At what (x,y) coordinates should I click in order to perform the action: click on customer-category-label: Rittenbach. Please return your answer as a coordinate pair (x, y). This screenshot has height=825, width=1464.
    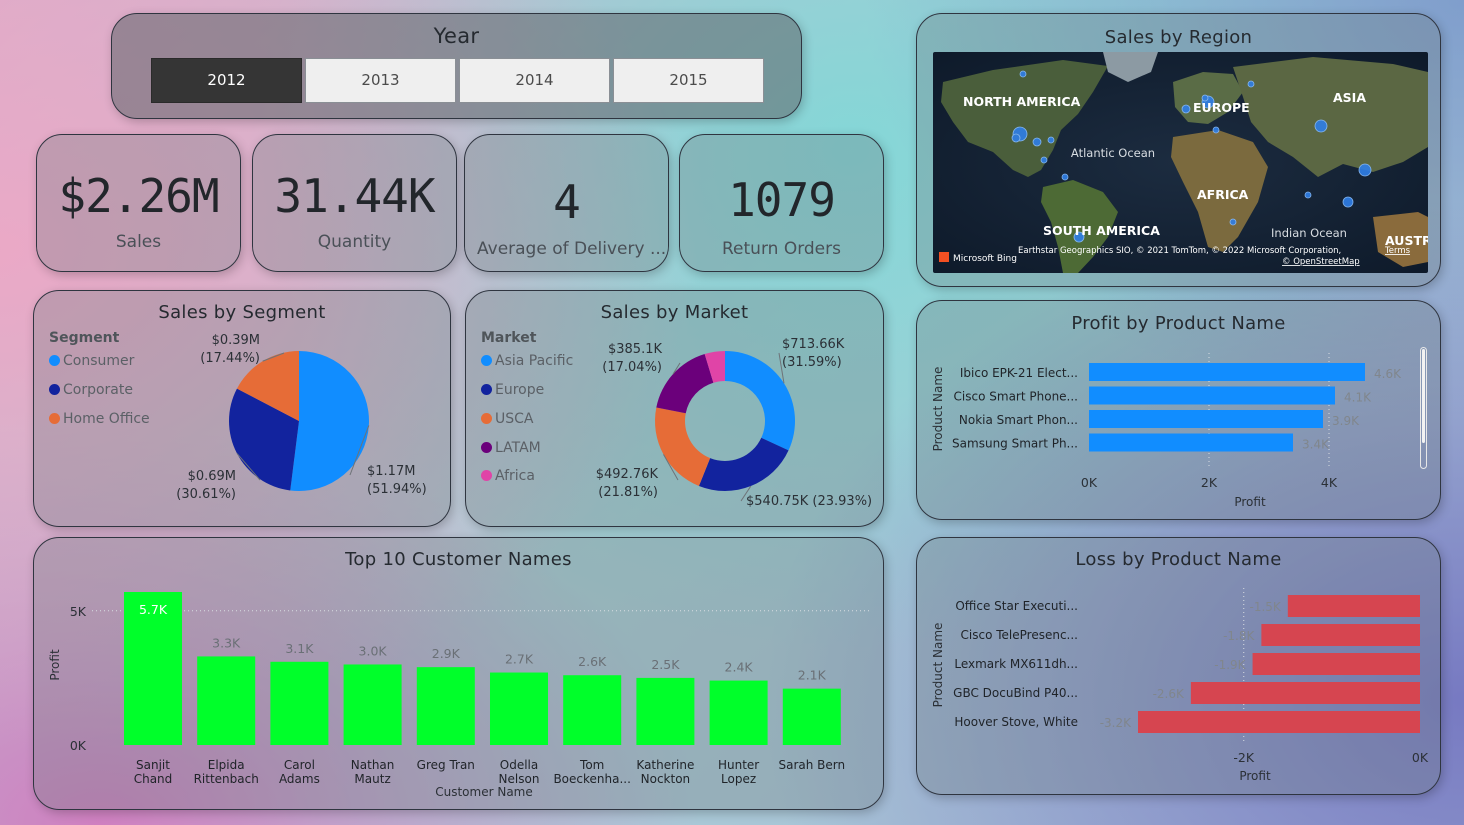
    Looking at the image, I should click on (226, 779).